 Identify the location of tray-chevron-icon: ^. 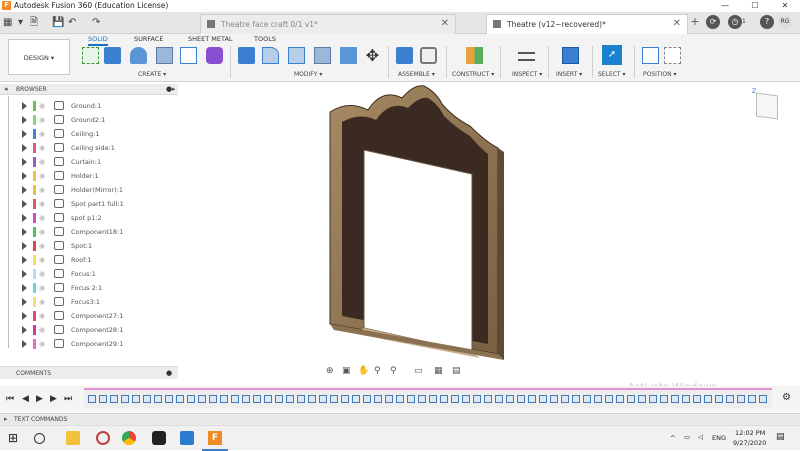
(672, 438).